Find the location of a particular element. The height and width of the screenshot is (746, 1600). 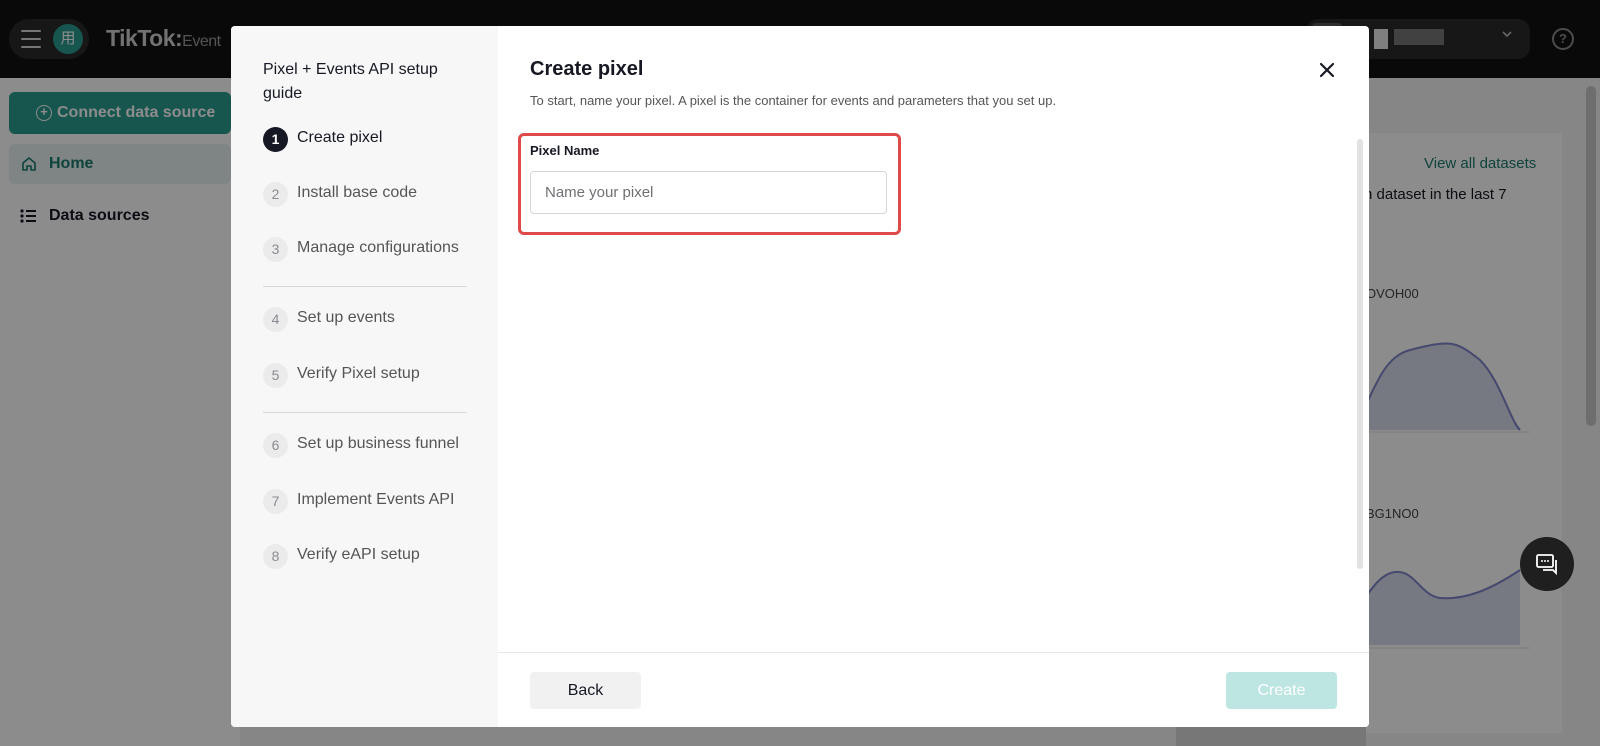

step-number: 3 is located at coordinates (275, 249).